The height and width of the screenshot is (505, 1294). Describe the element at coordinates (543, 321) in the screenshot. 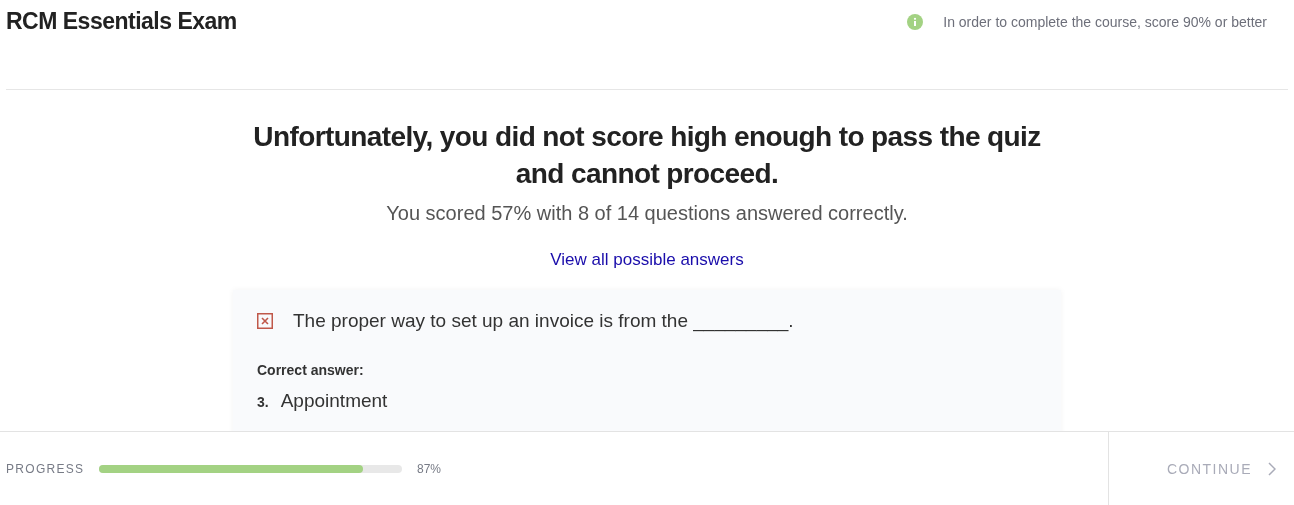

I see `question-text: The proper way to set up an invoice is from the _________.` at that location.